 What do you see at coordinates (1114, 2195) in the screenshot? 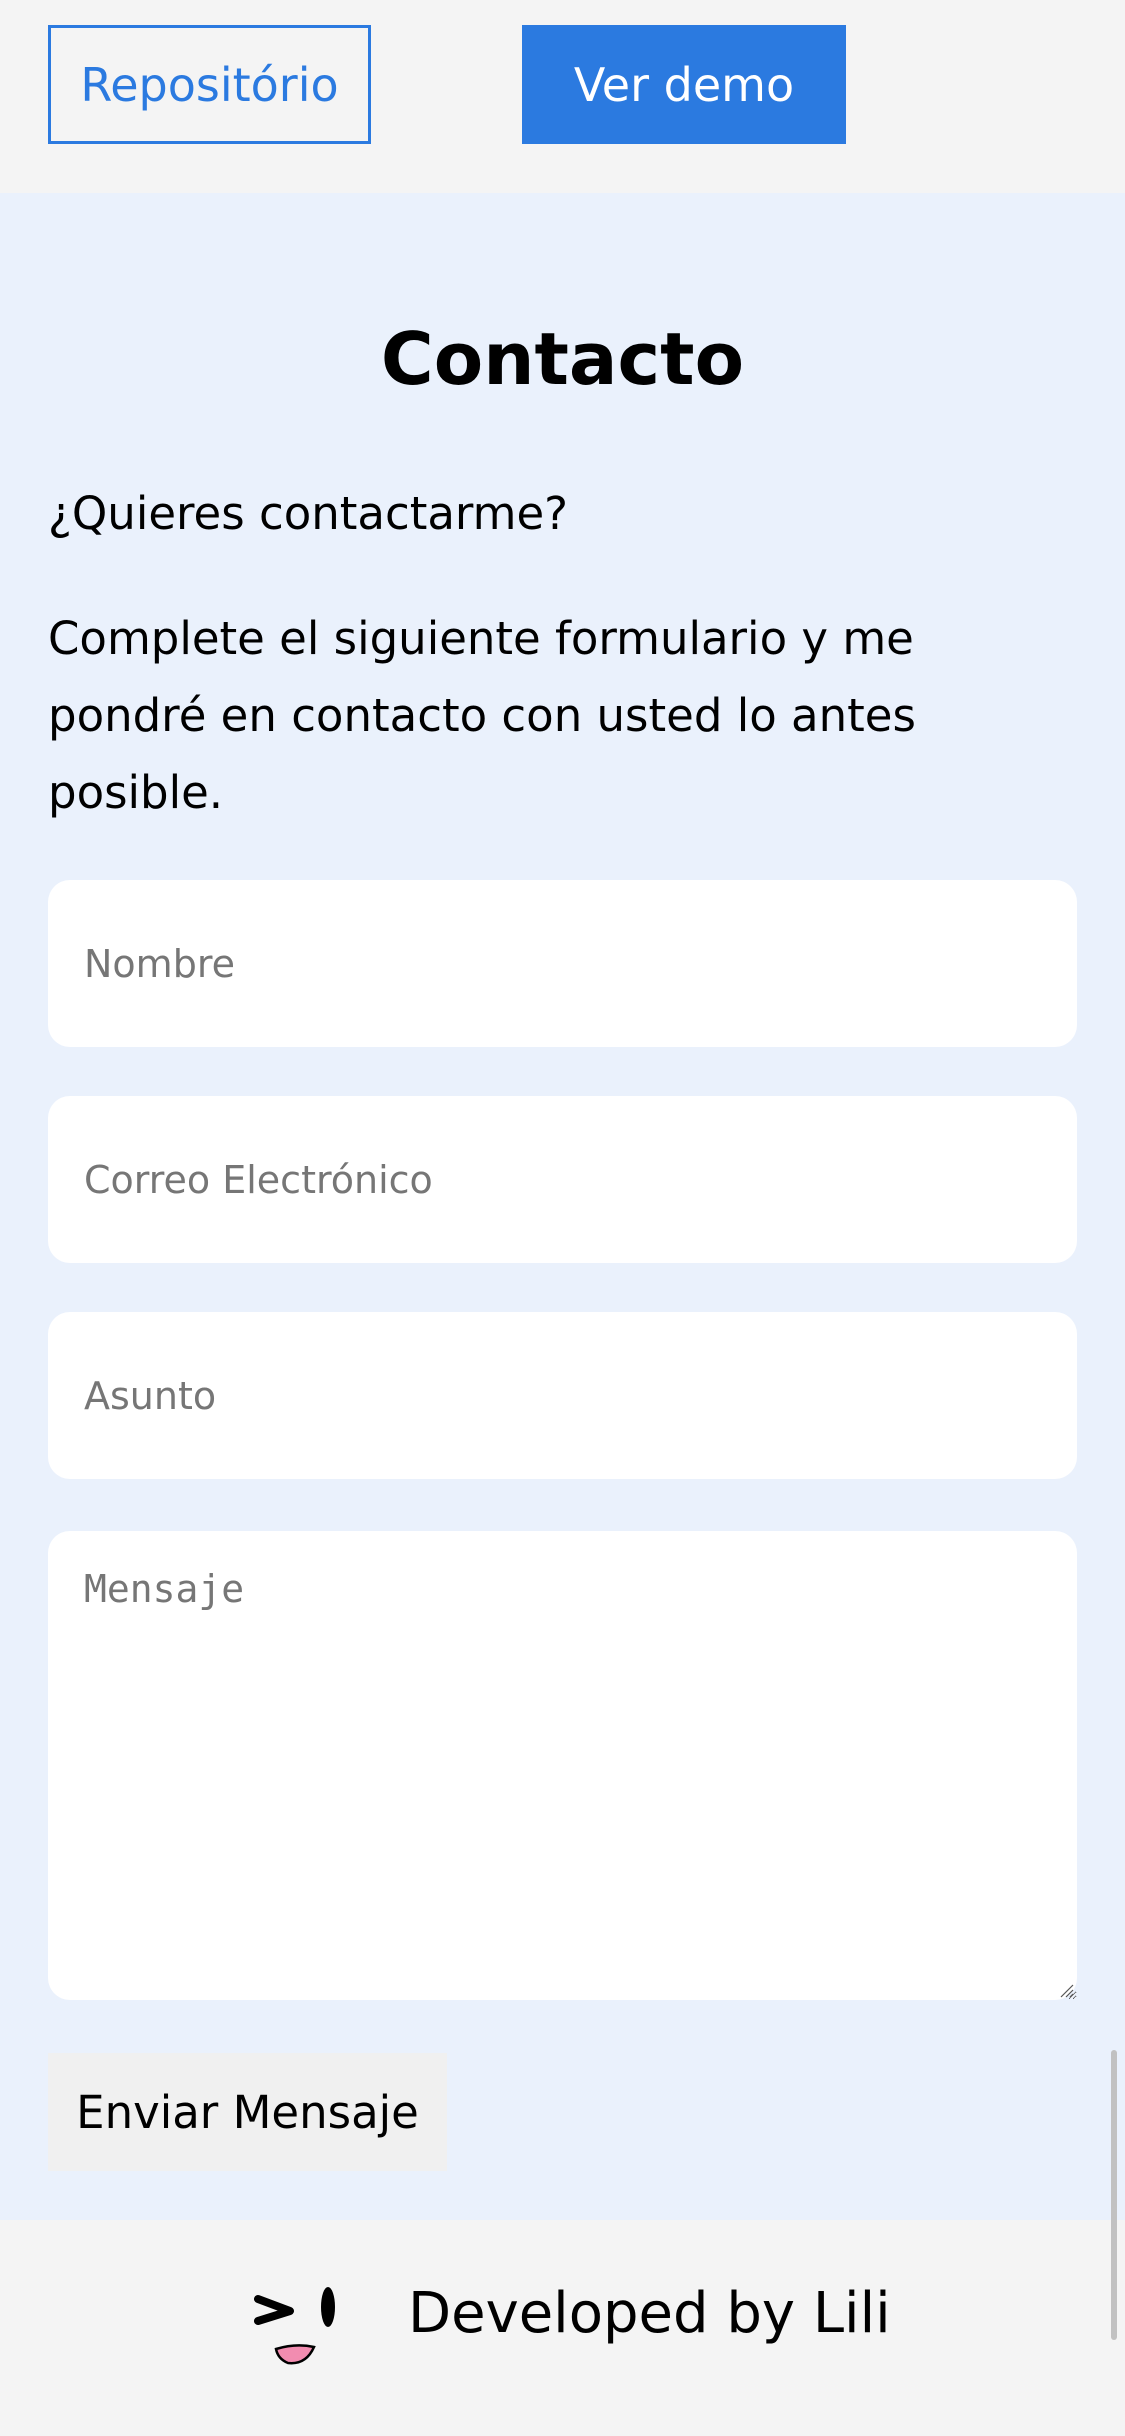
I see `scrollbar-thumb` at bounding box center [1114, 2195].